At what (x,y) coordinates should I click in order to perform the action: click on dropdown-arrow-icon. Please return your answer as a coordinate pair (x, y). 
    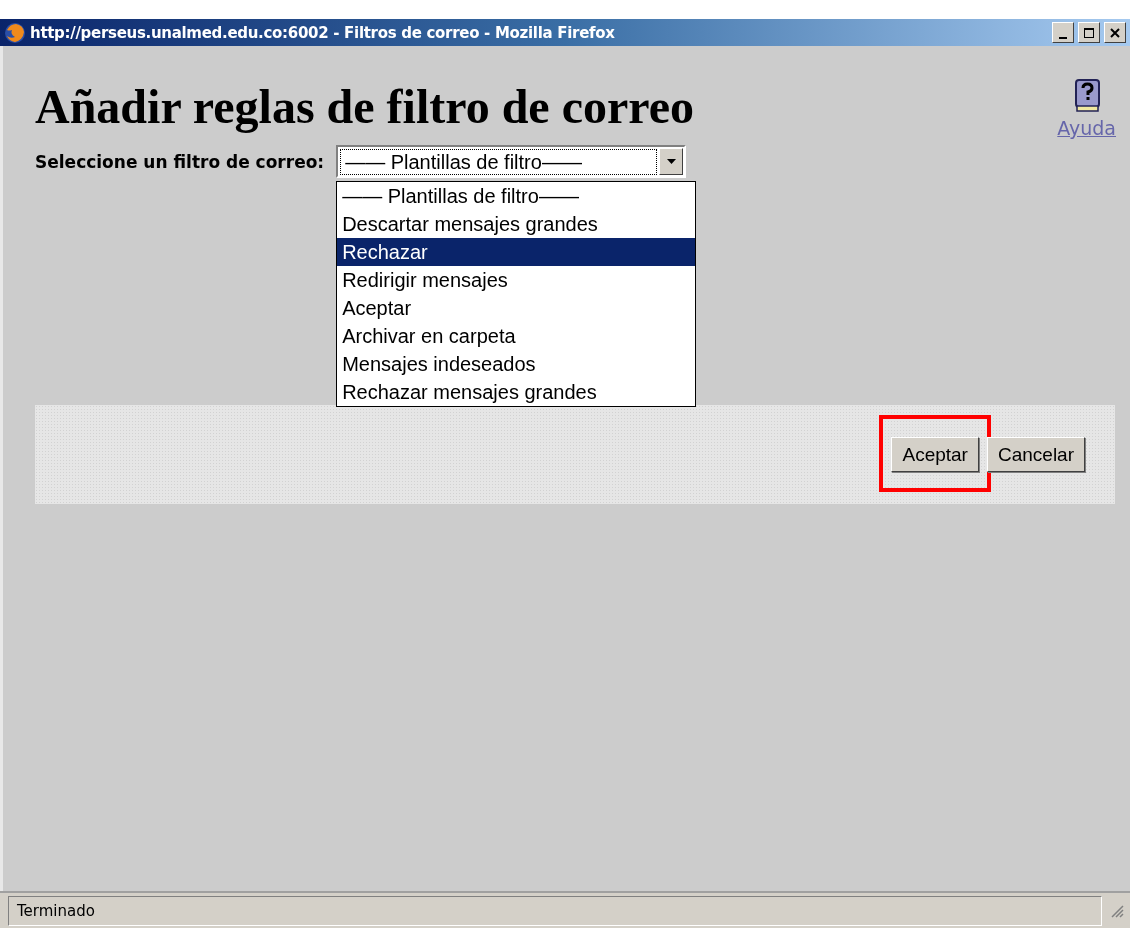
    Looking at the image, I should click on (671, 161).